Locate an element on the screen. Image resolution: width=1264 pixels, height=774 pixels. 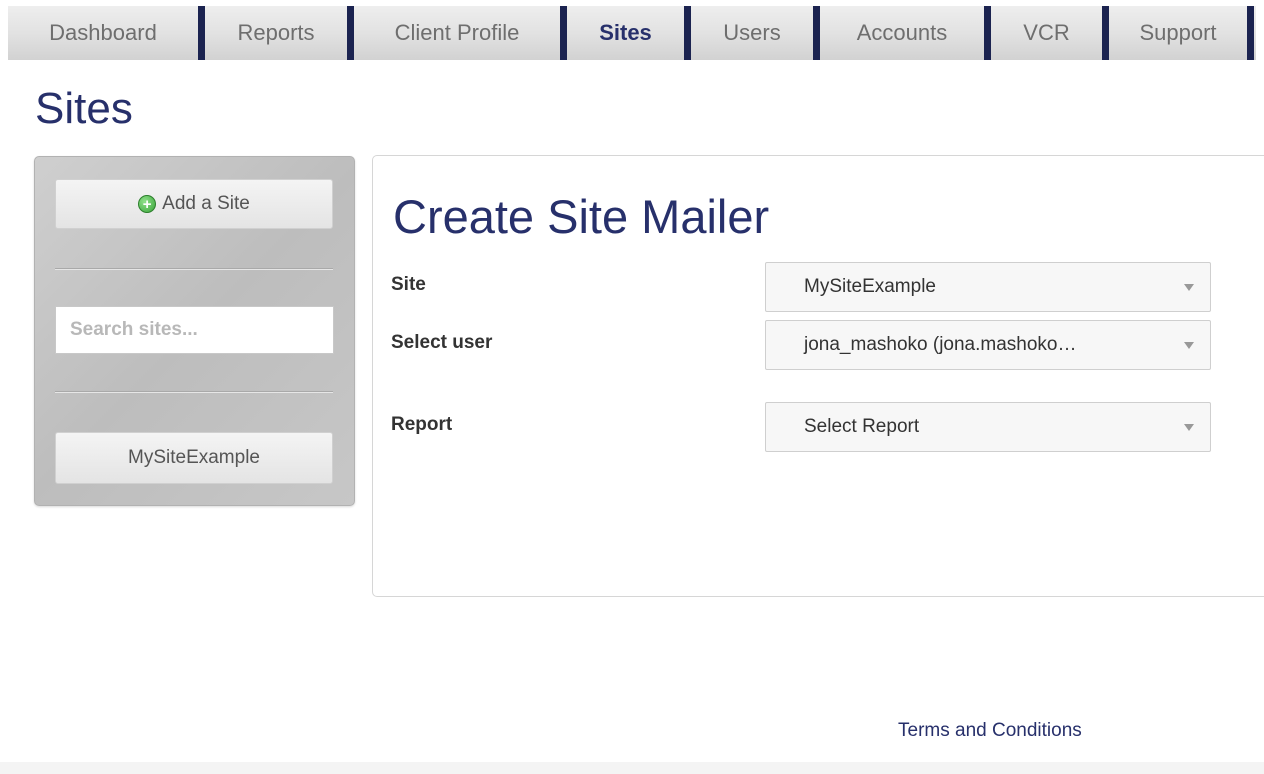
report-label: Report is located at coordinates (422, 424).